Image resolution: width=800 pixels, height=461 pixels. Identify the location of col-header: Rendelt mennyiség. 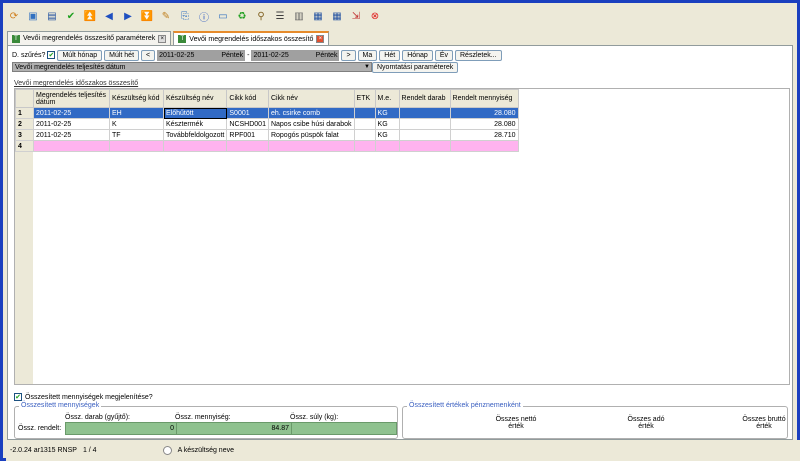
(484, 98).